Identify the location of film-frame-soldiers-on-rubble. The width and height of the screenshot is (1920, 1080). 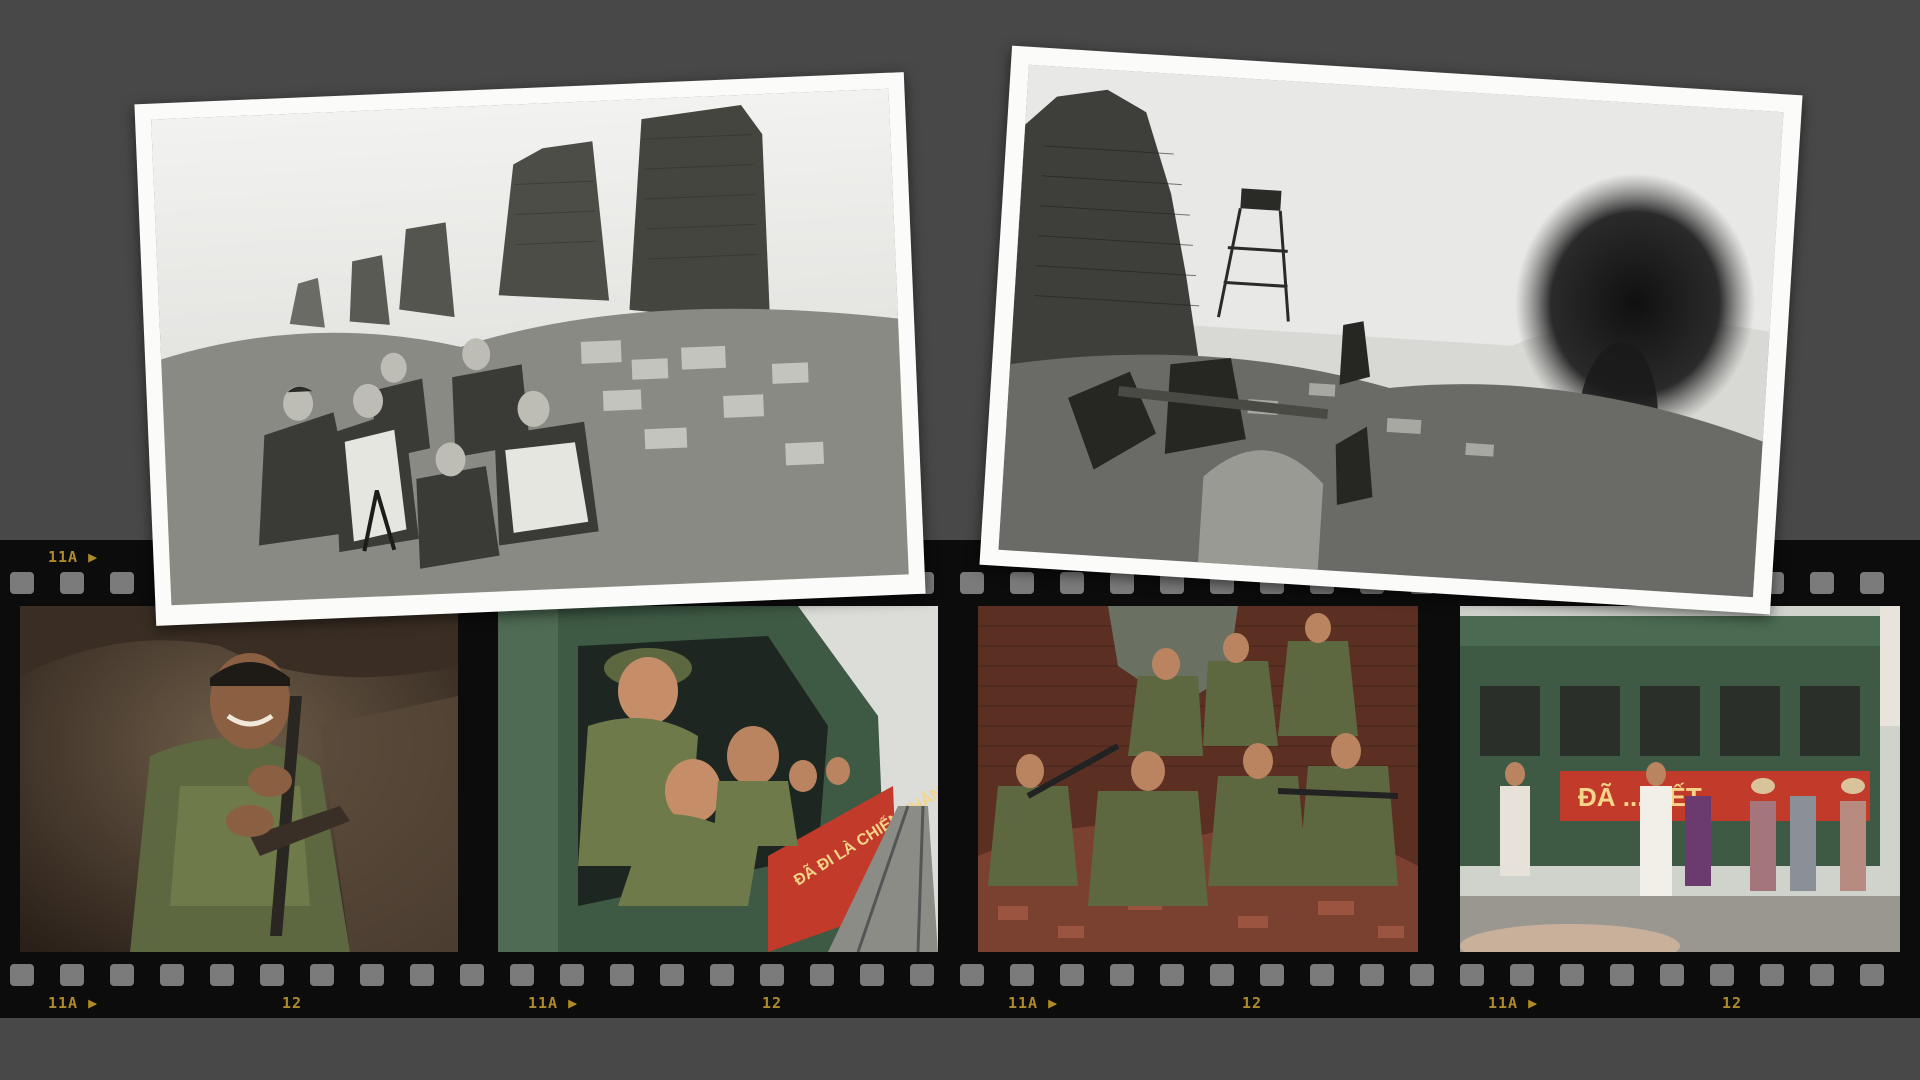
(1198, 779).